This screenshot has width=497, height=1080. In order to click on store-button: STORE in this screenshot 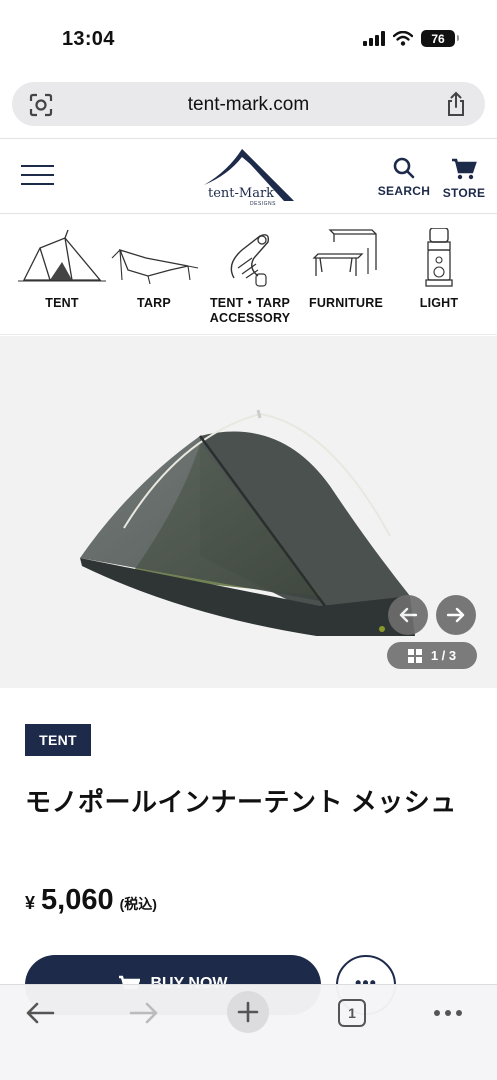, I will do `click(464, 178)`.